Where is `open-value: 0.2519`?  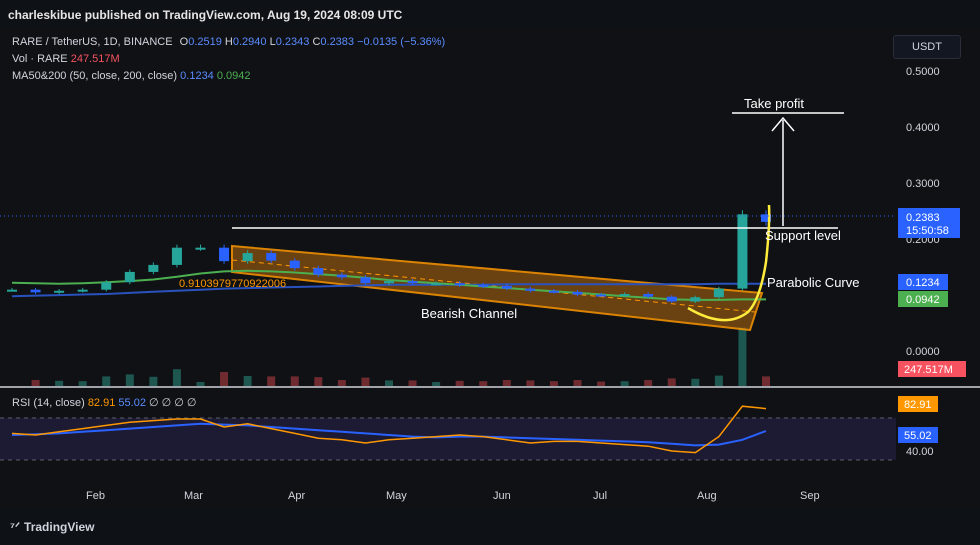 open-value: 0.2519 is located at coordinates (205, 42).